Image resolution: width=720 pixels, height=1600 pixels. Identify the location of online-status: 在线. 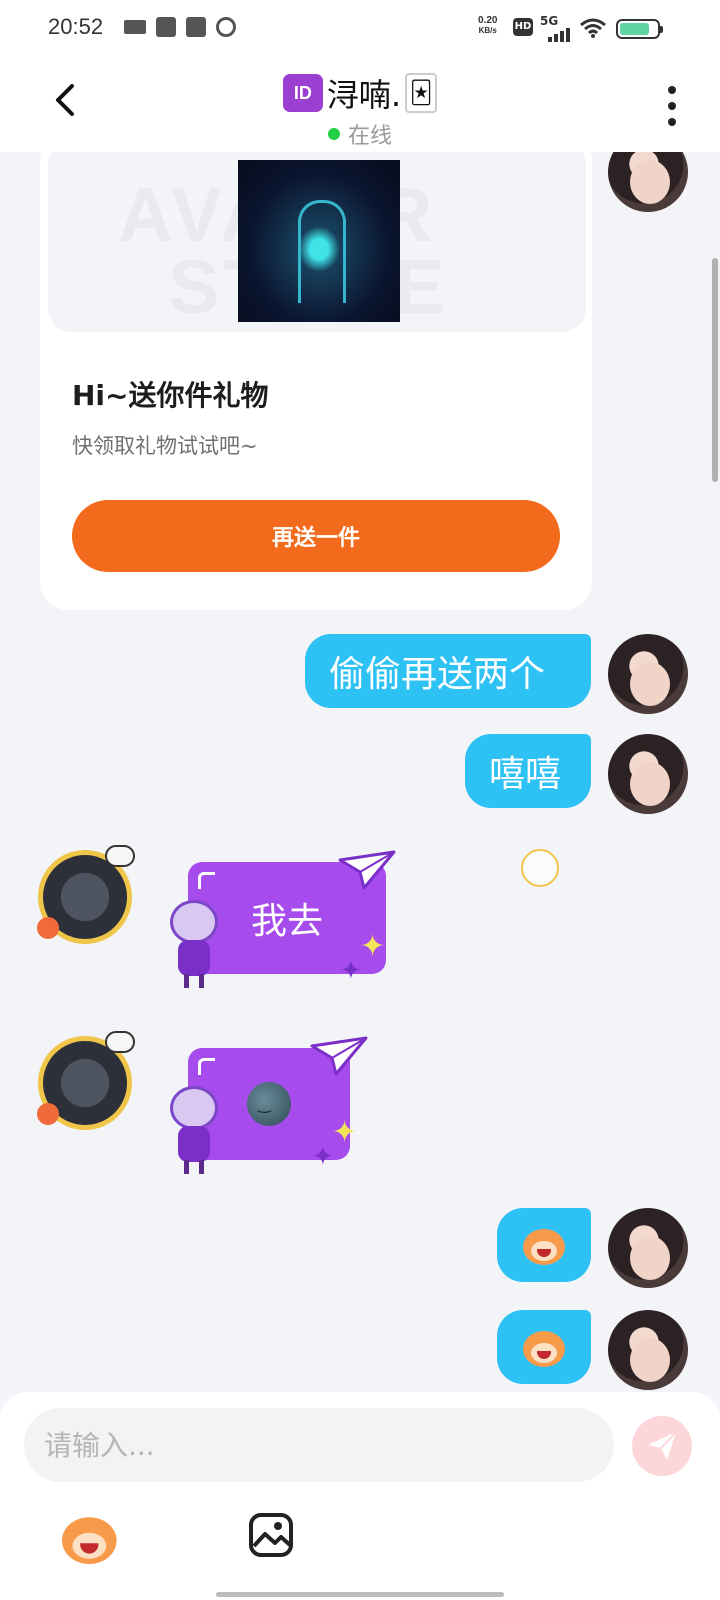
(360, 134).